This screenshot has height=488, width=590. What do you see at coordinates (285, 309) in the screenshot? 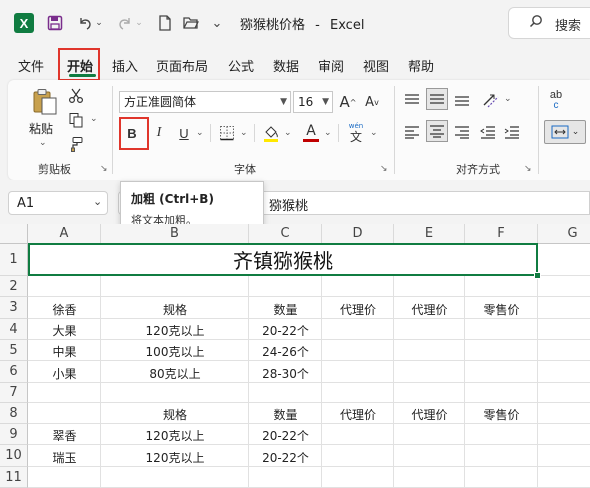
I see `table1-header: 数量` at bounding box center [285, 309].